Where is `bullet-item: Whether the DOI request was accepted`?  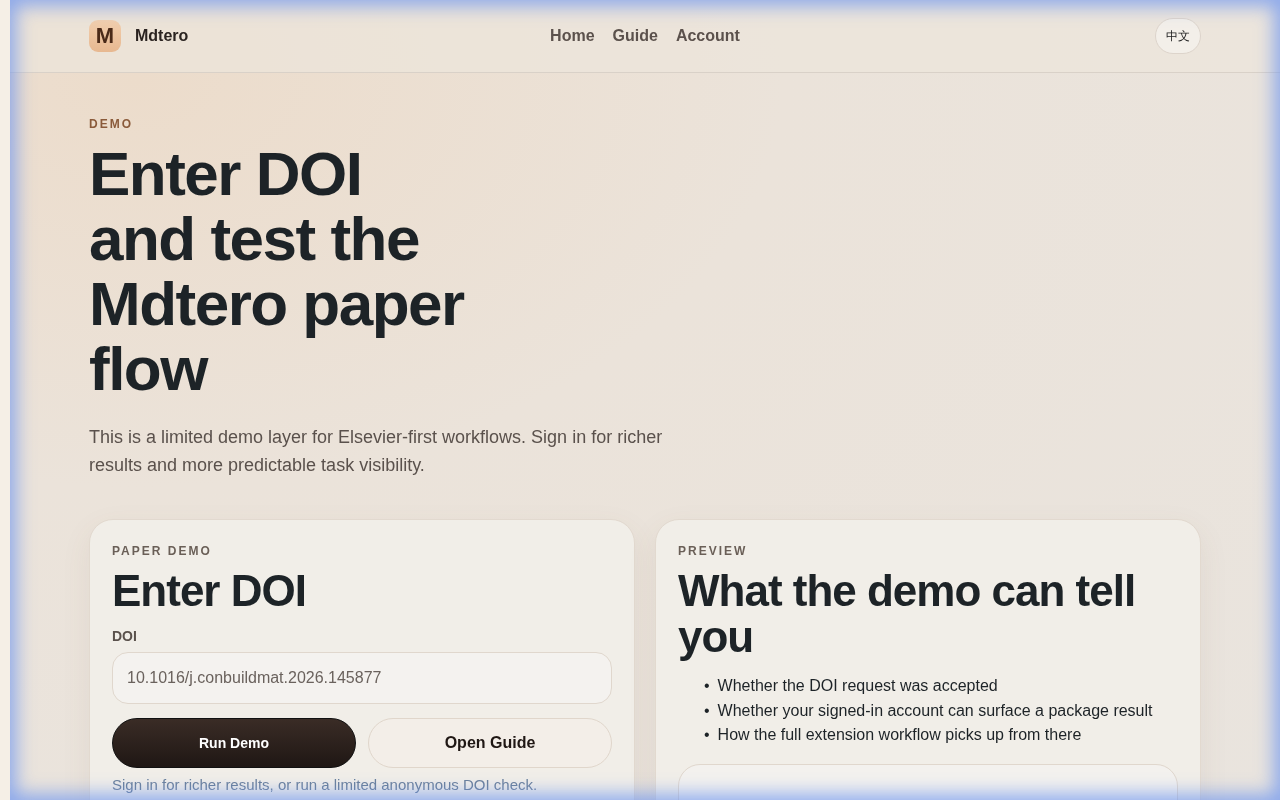 bullet-item: Whether the DOI request was accepted is located at coordinates (857, 686).